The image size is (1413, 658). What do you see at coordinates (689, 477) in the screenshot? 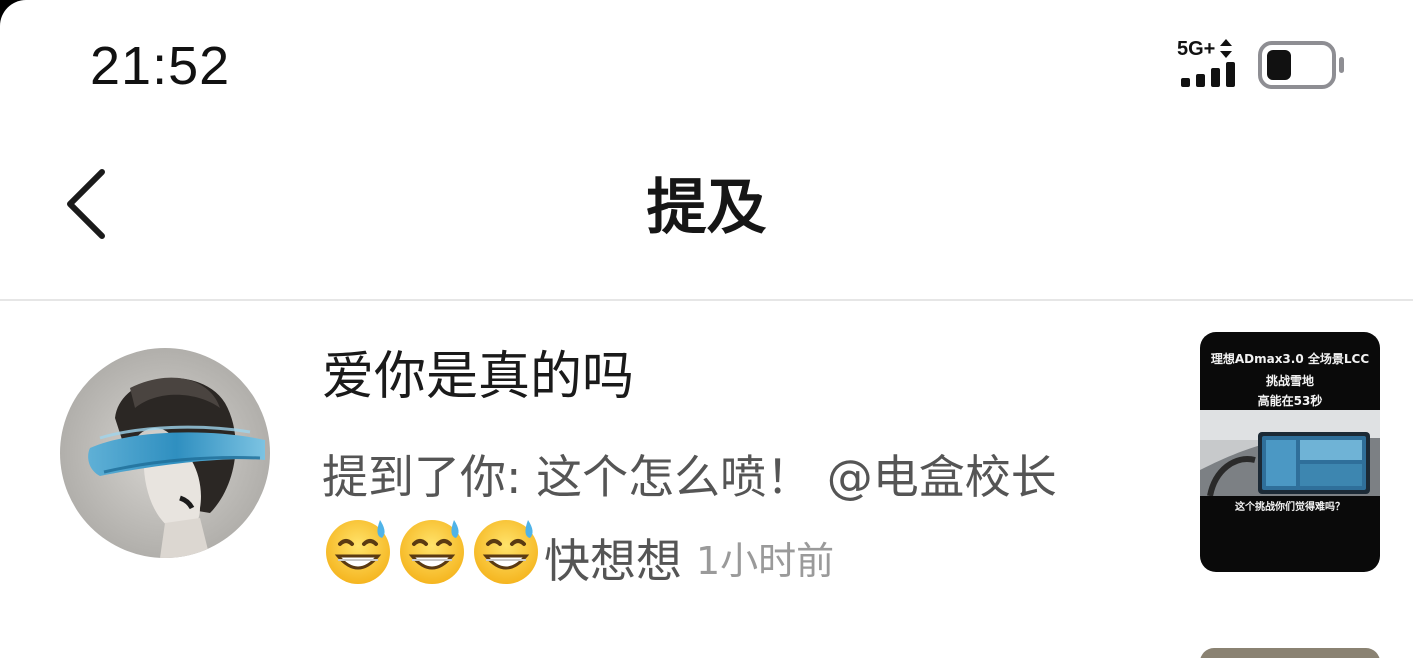
I see `mention-message-text: 提到了你: 这个怎么喷！ @电盒校长` at bounding box center [689, 477].